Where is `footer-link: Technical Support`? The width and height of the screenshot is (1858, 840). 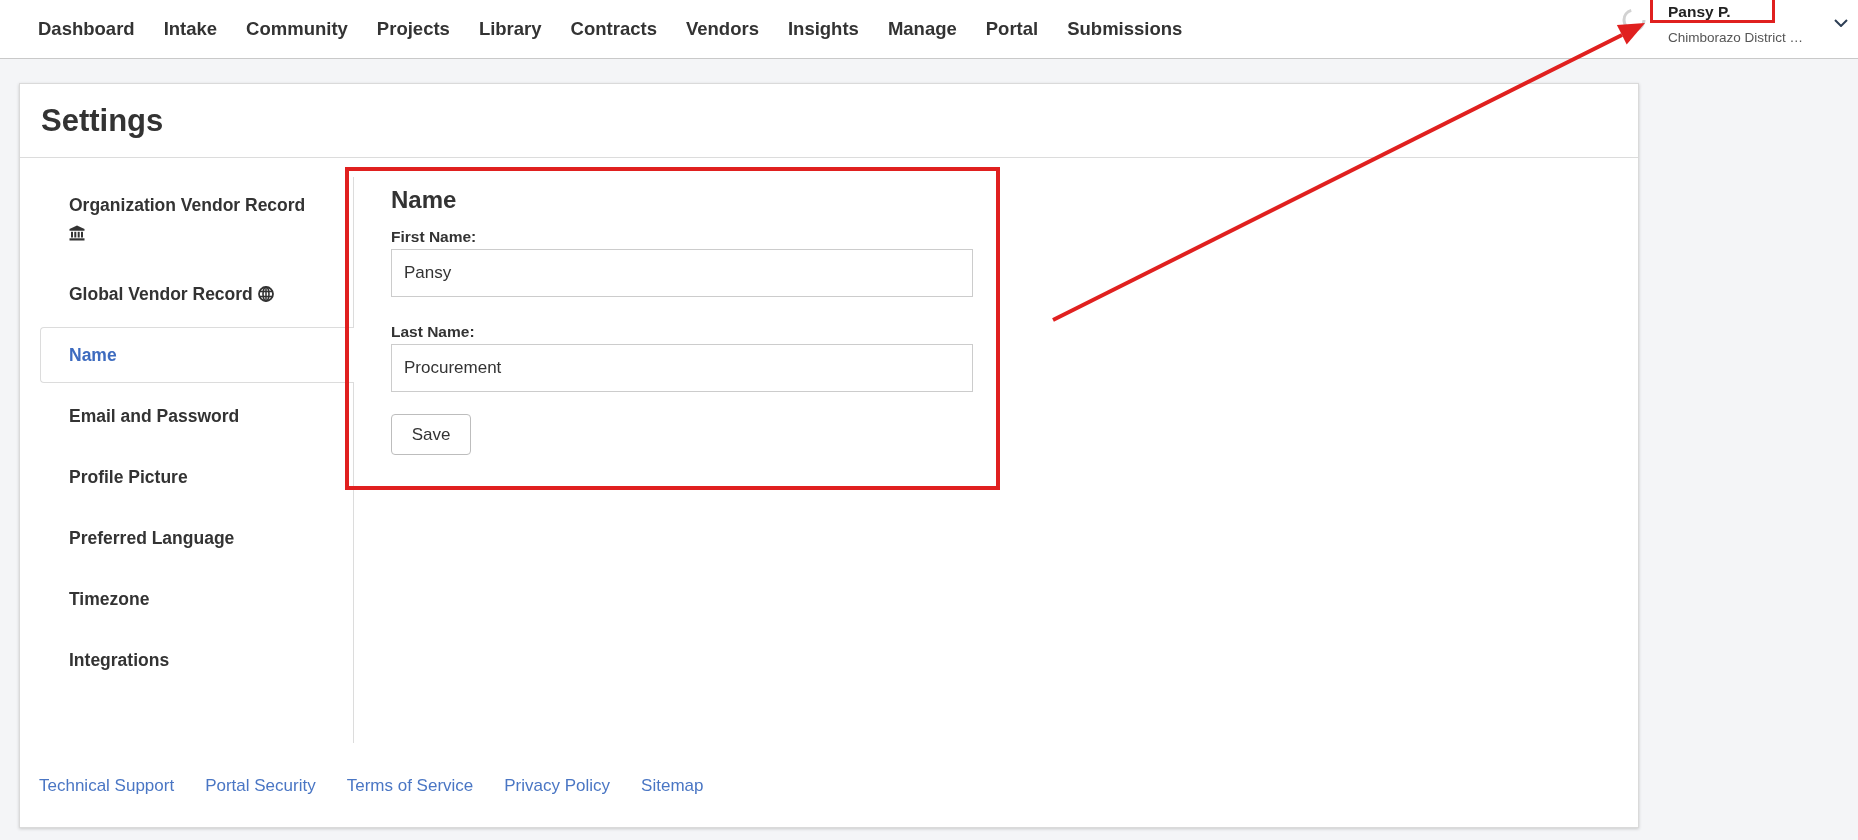 footer-link: Technical Support is located at coordinates (107, 786).